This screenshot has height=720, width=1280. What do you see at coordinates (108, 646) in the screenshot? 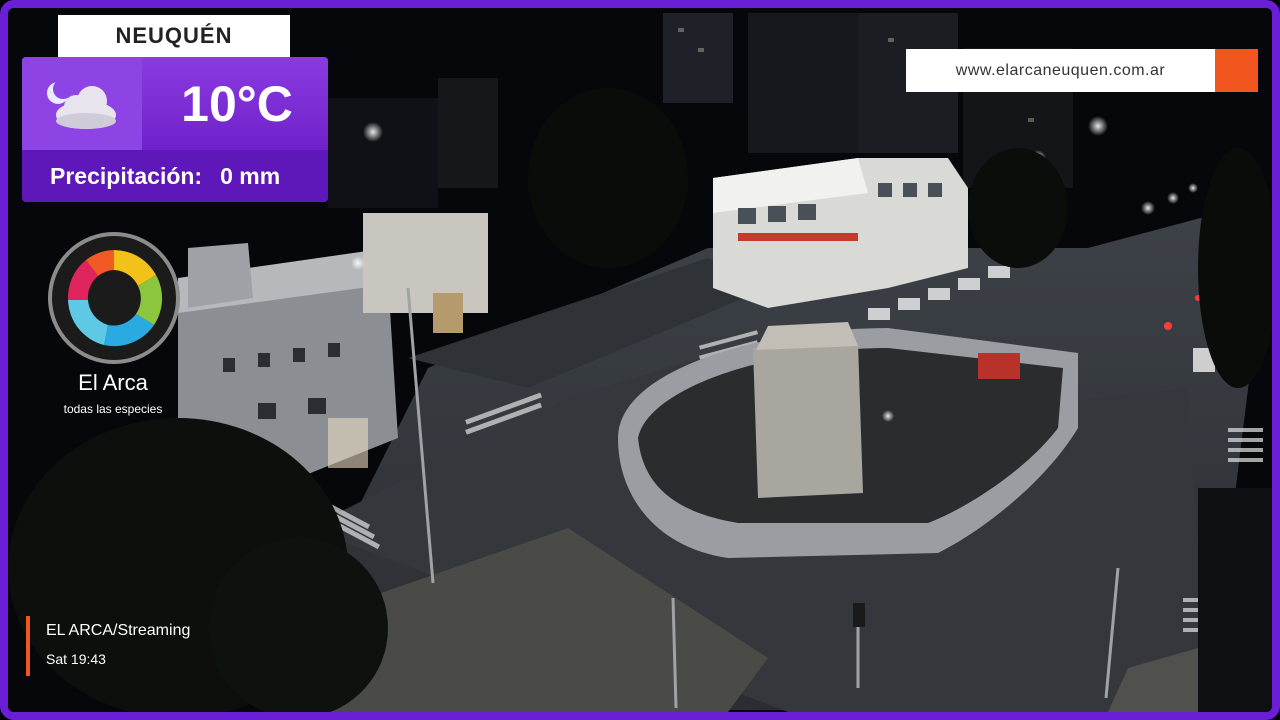
I see `stream-info: EL ARCA/Streaming Sat 19:43` at bounding box center [108, 646].